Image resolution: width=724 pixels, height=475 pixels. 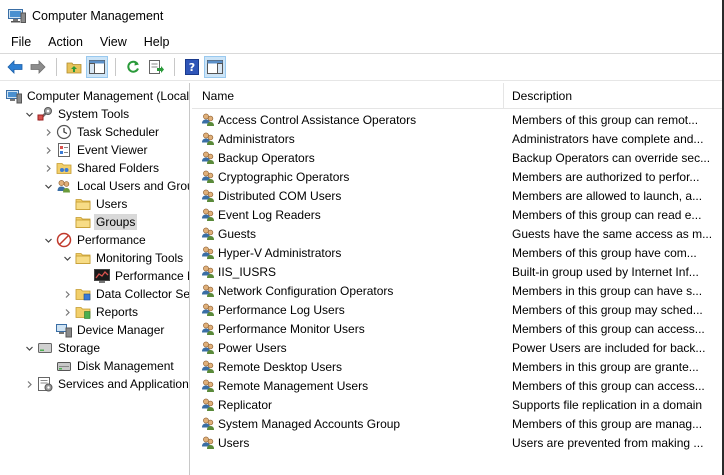 What do you see at coordinates (133, 67) in the screenshot?
I see `refresh-icon` at bounding box center [133, 67].